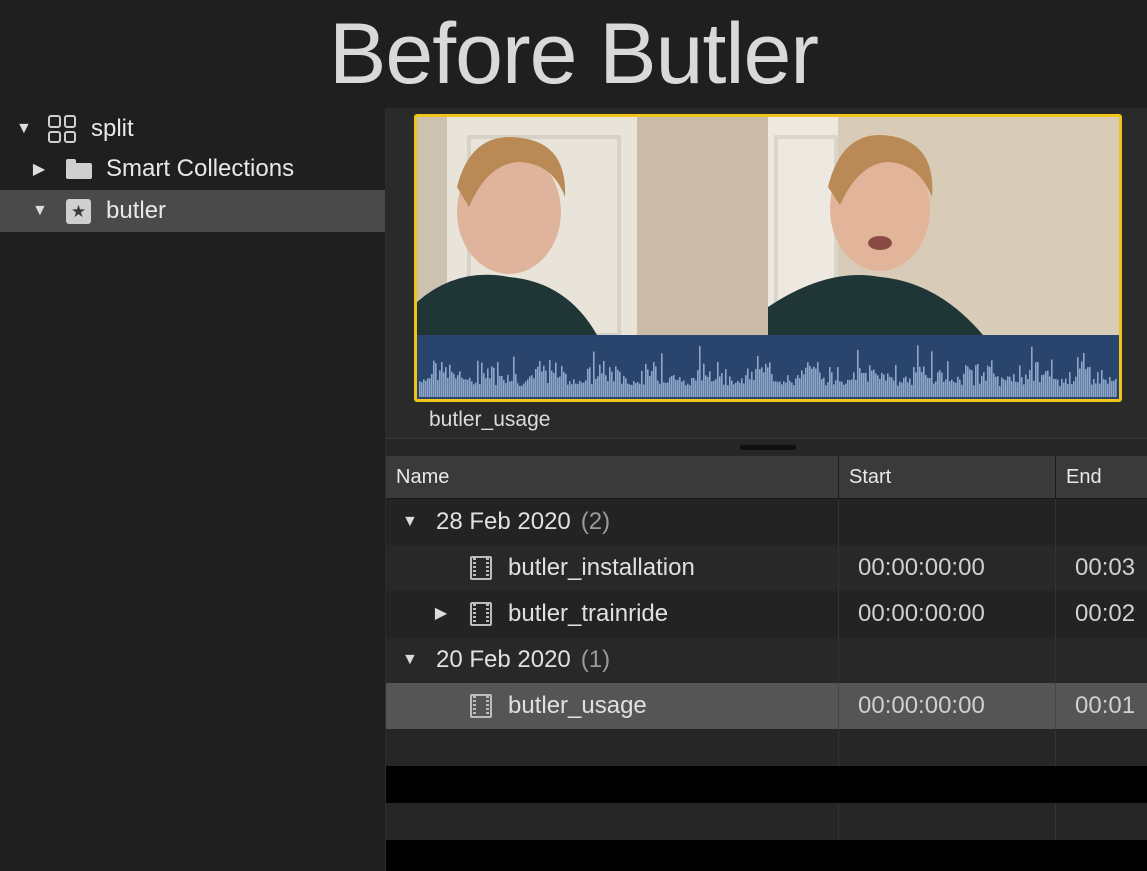 The height and width of the screenshot is (871, 1147). Describe the element at coordinates (136, 210) in the screenshot. I see `sidebar-item-label: butler` at that location.